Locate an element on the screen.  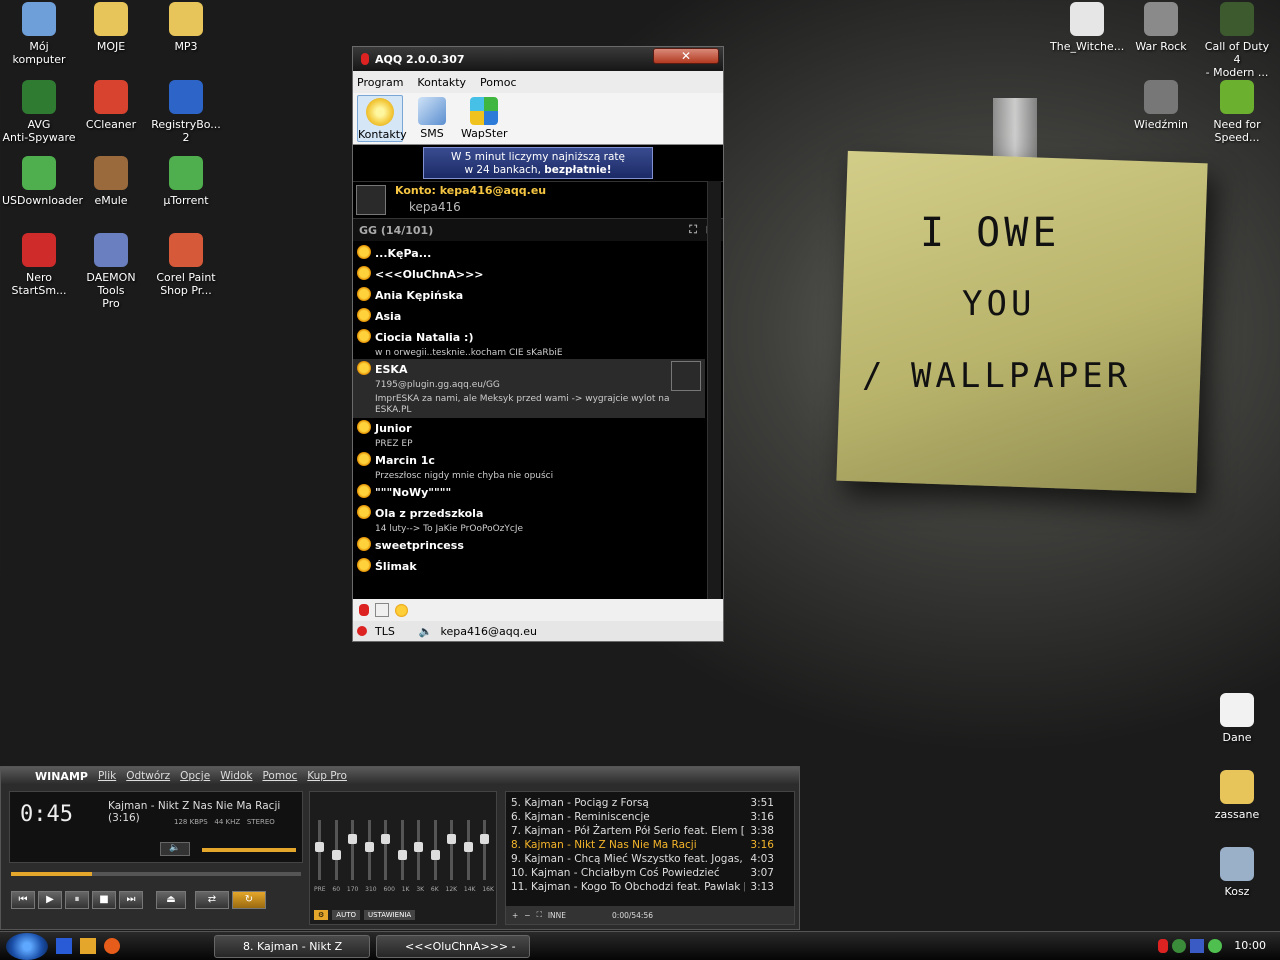
menu-kontakty: Kontakty is located at coordinates (441, 82).